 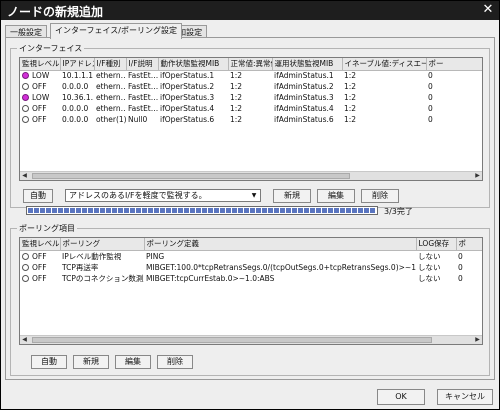 What do you see at coordinates (75, 86) in the screenshot?
I see `ip-cell: 0.0.0.0` at bounding box center [75, 86].